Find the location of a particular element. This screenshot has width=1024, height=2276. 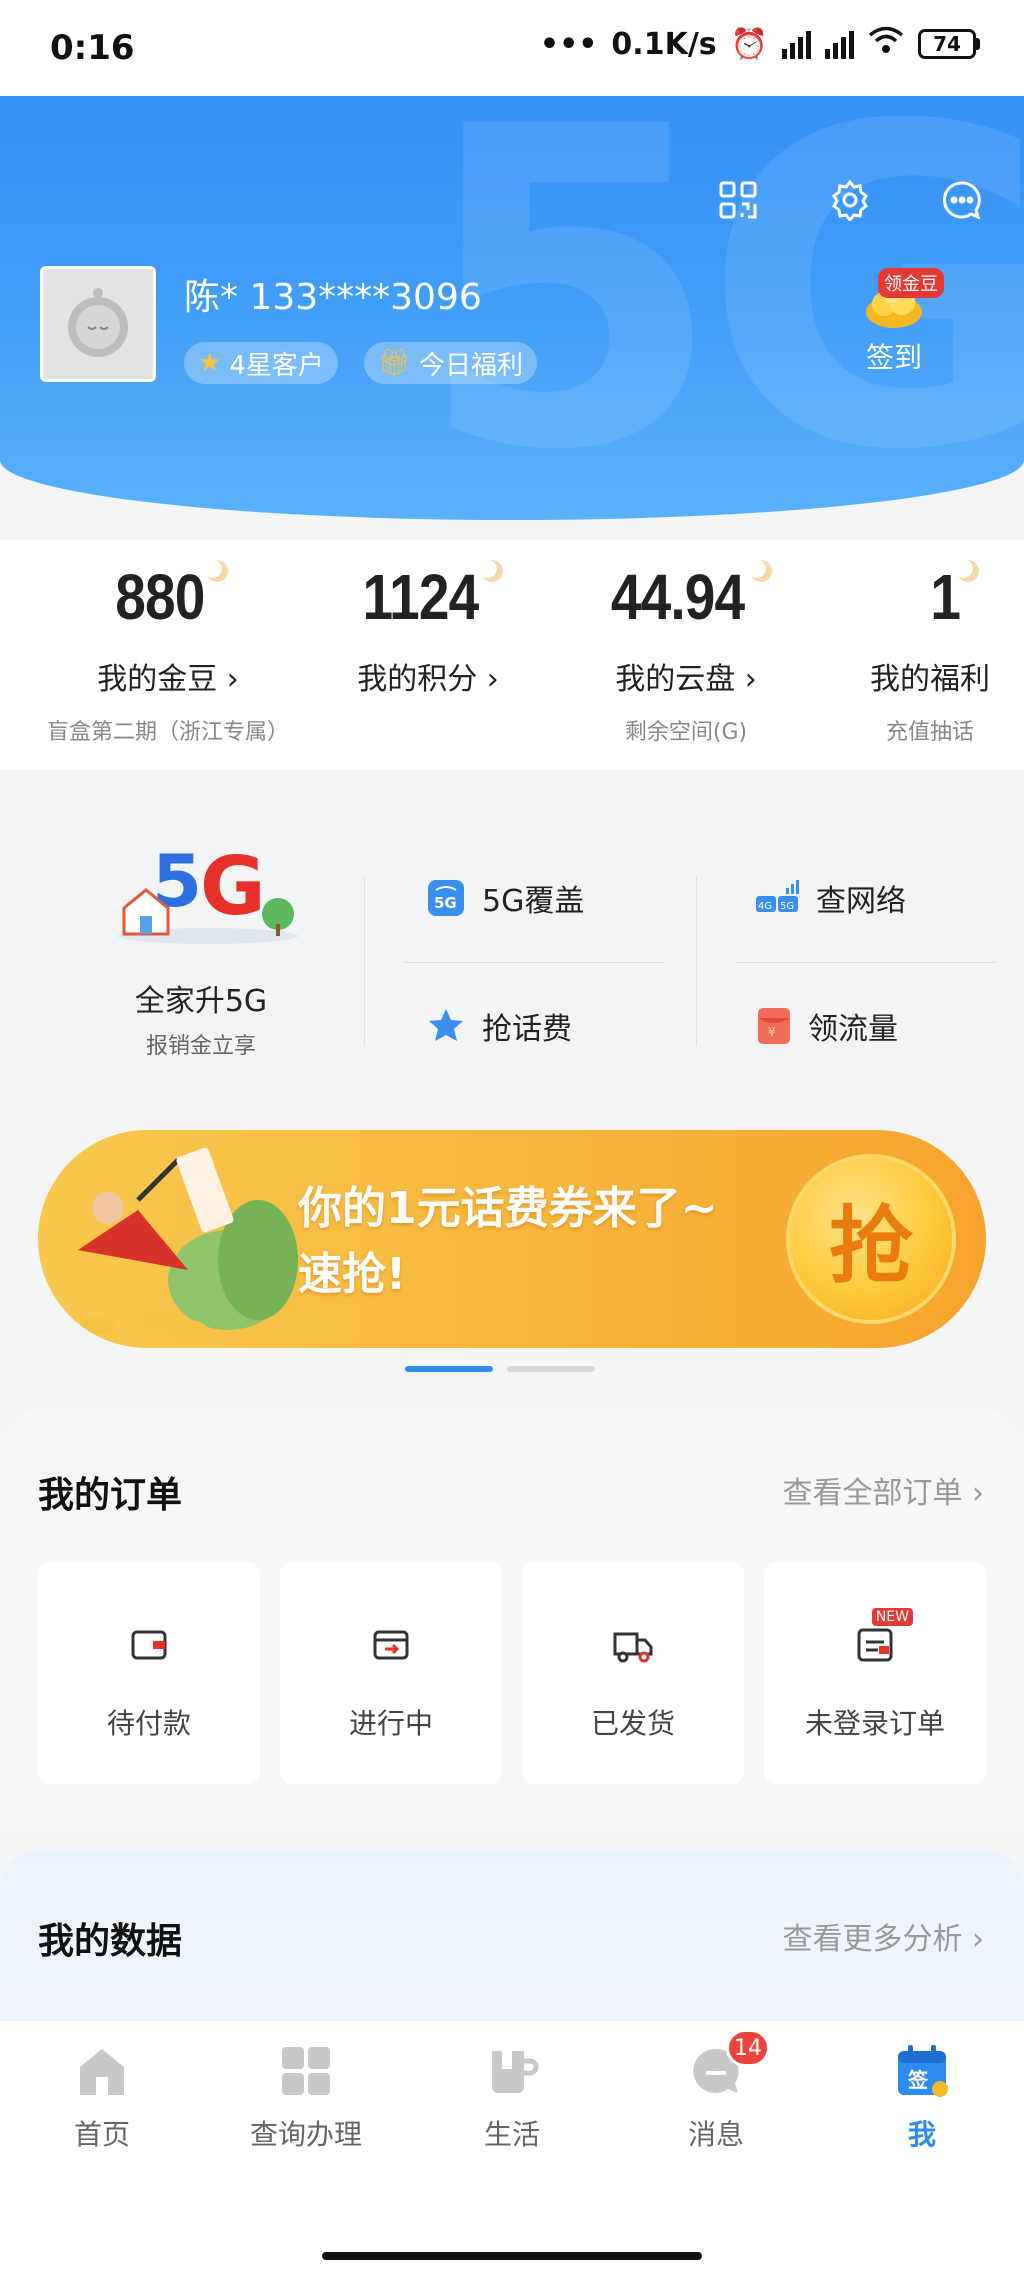

bottom-tab-bar: 首页 查询办理 生活 14 消息 签 我 is located at coordinates (512, 2148).